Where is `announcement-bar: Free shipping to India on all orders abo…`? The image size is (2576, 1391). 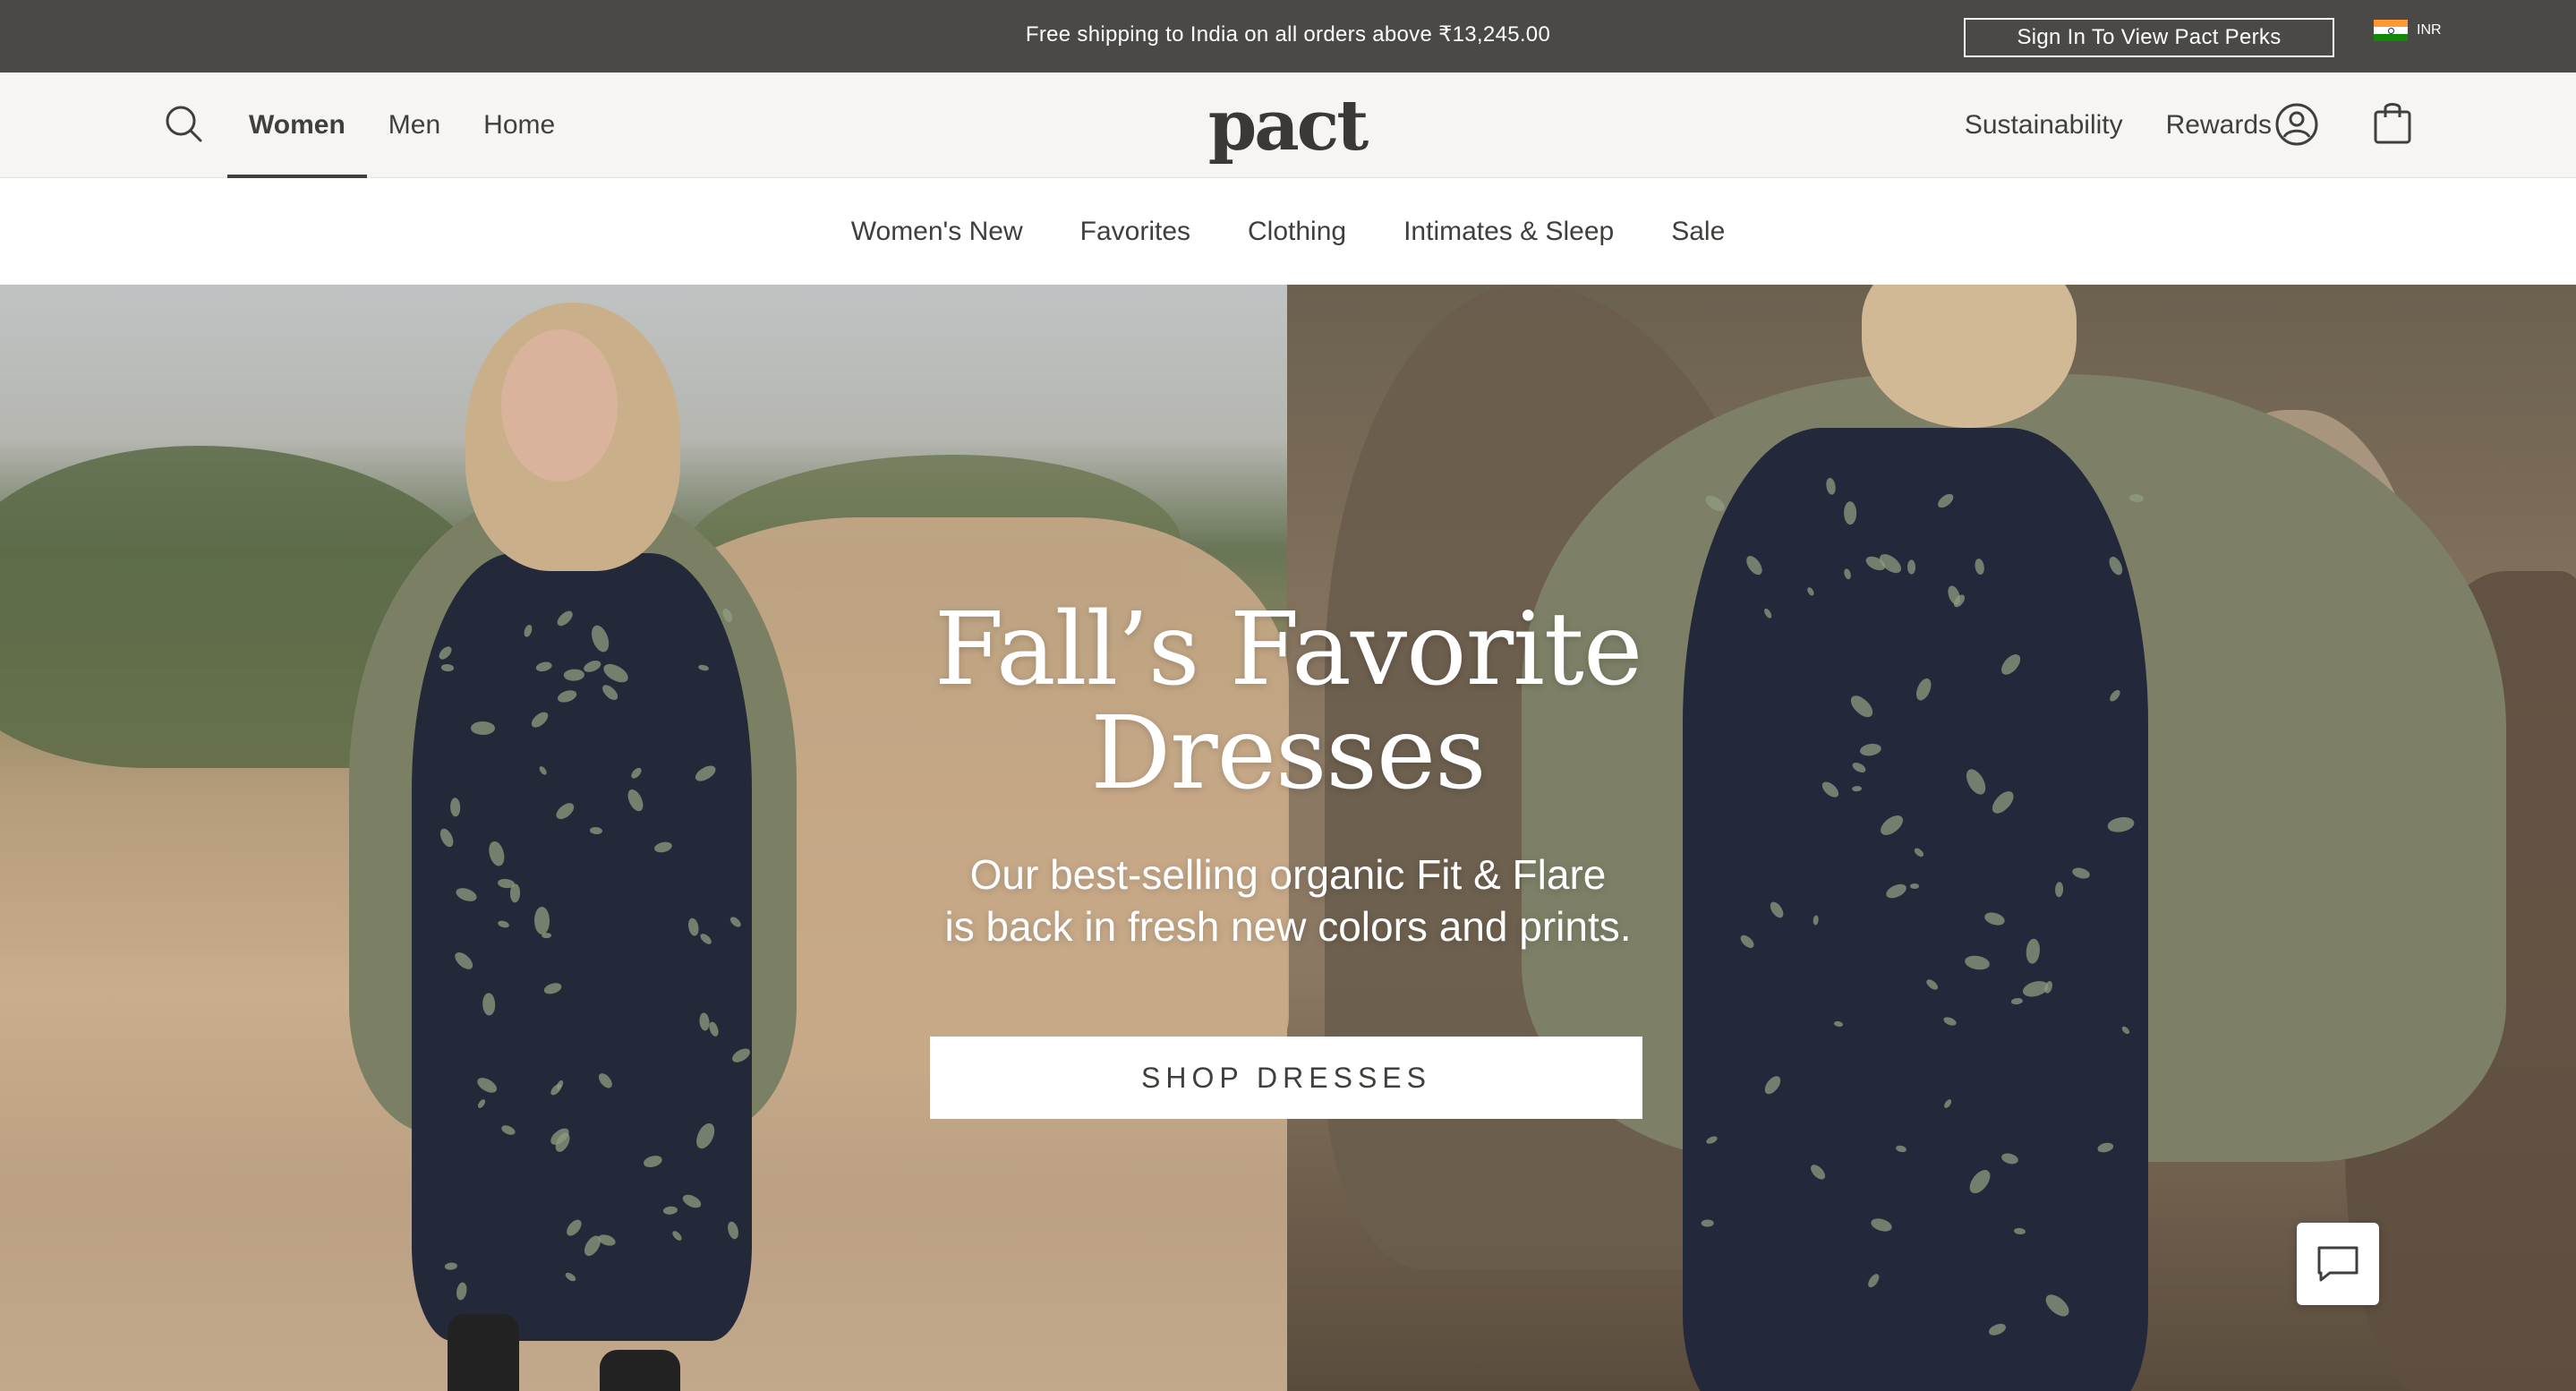 announcement-bar: Free shipping to India on all orders abo… is located at coordinates (1288, 36).